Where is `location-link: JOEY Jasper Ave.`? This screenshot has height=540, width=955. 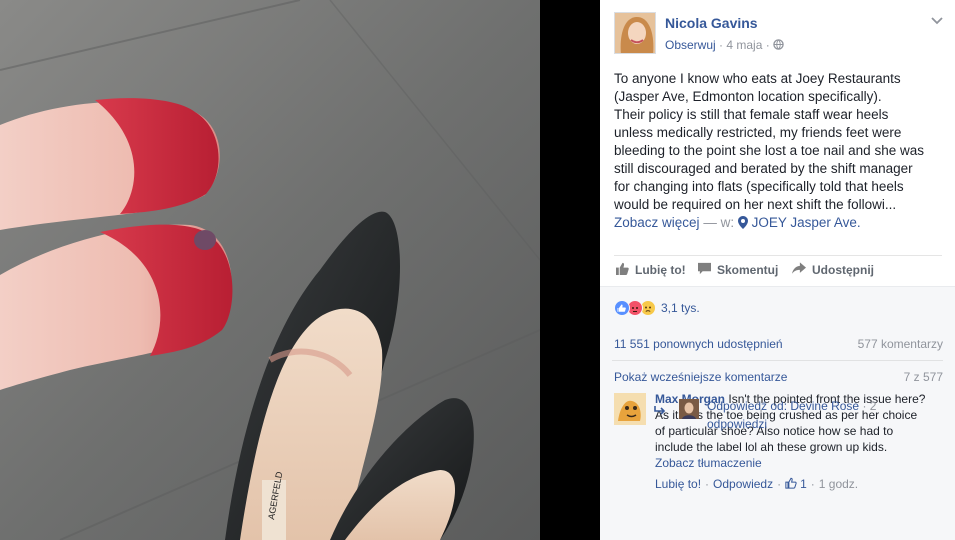 location-link: JOEY Jasper Ave. is located at coordinates (806, 222).